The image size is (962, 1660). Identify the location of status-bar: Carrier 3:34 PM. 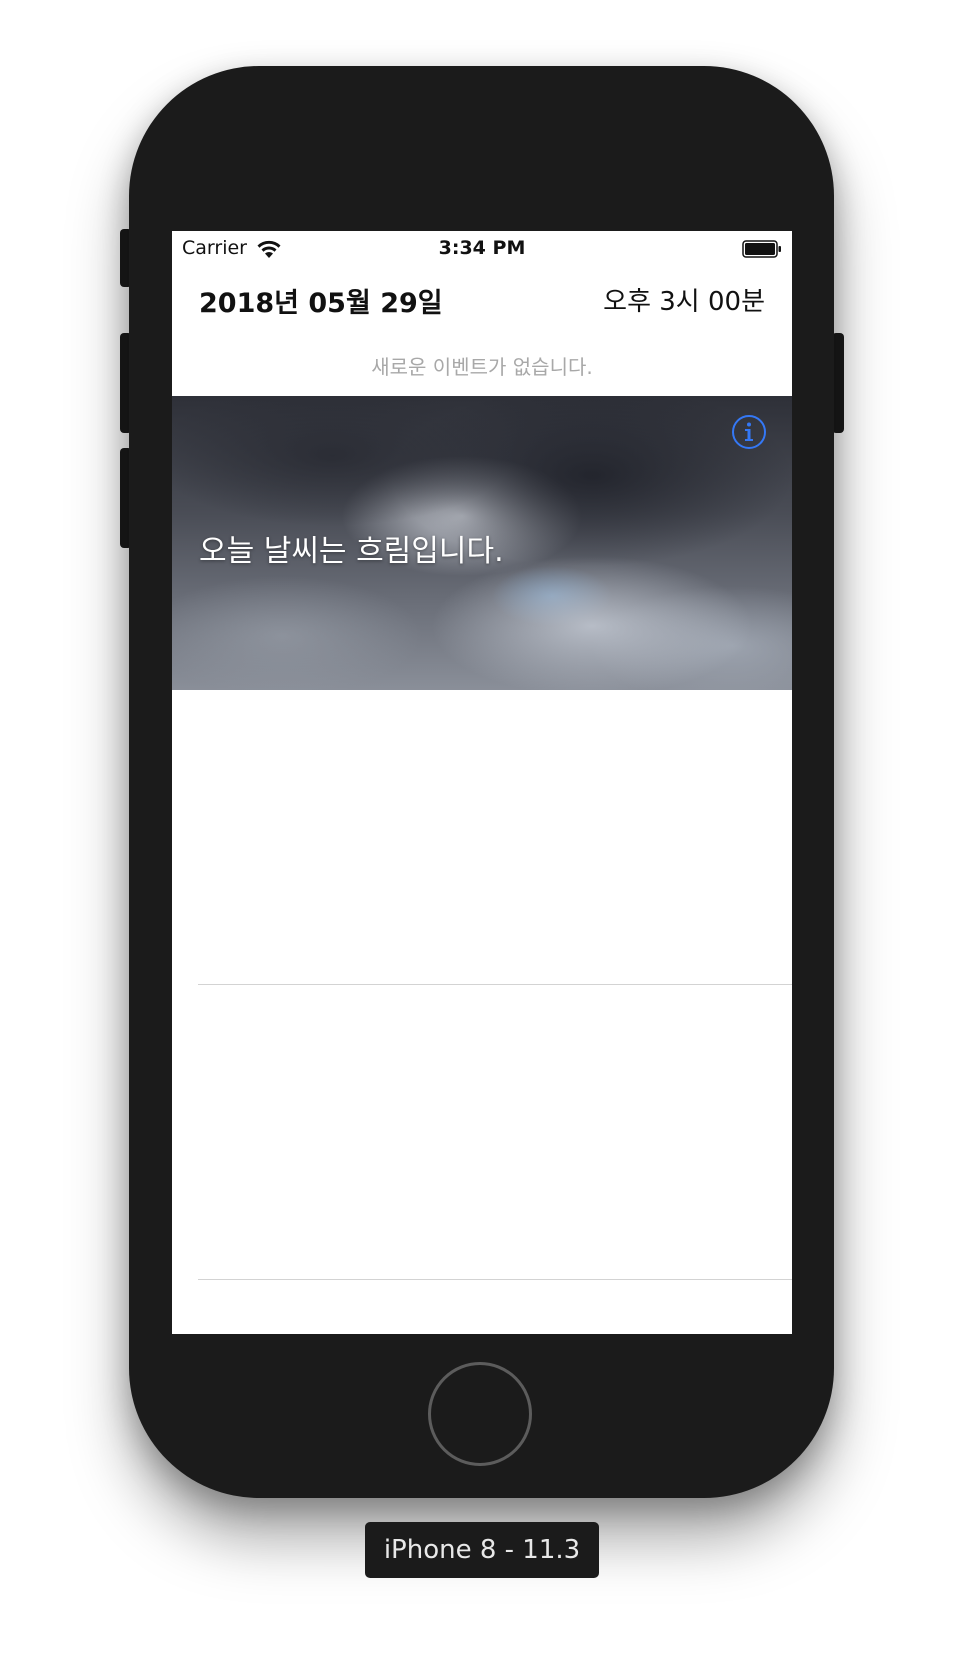
(482, 249).